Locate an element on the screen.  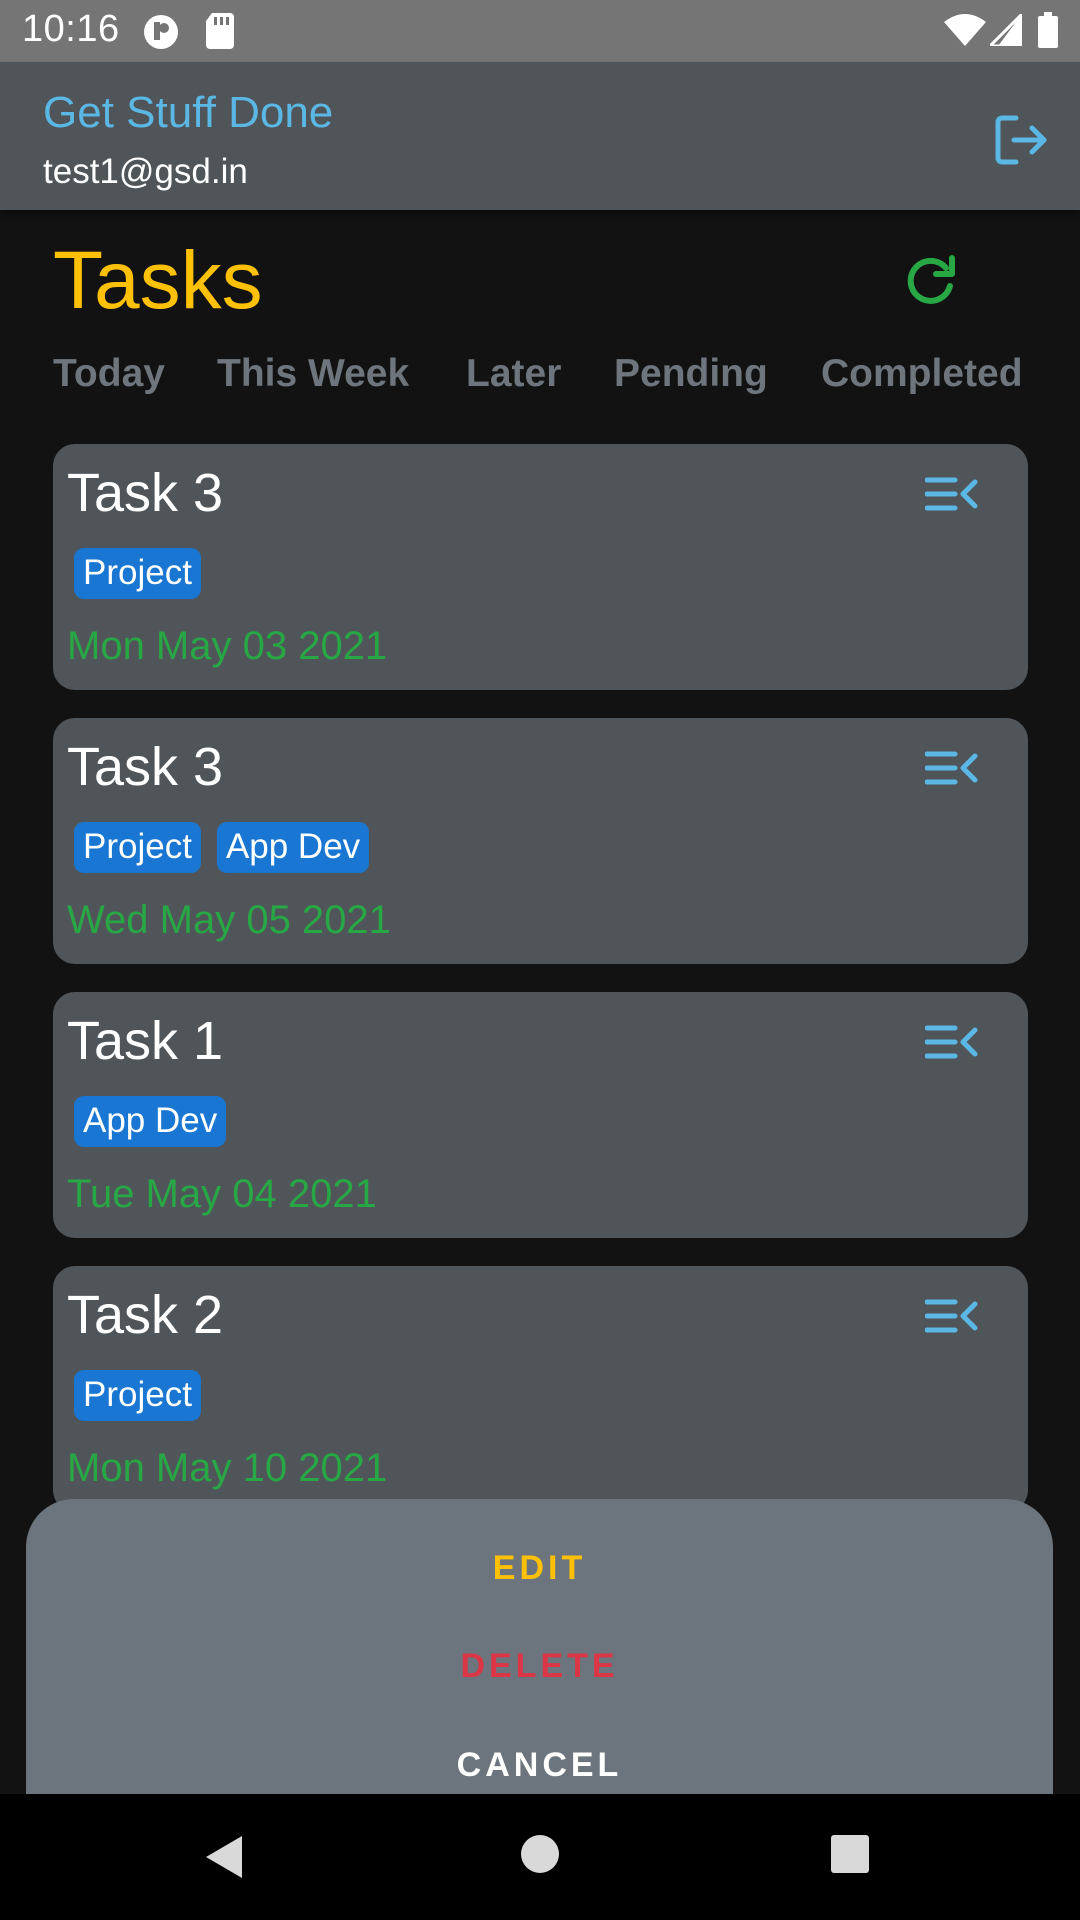
tab-pending: Pending is located at coordinates (691, 374).